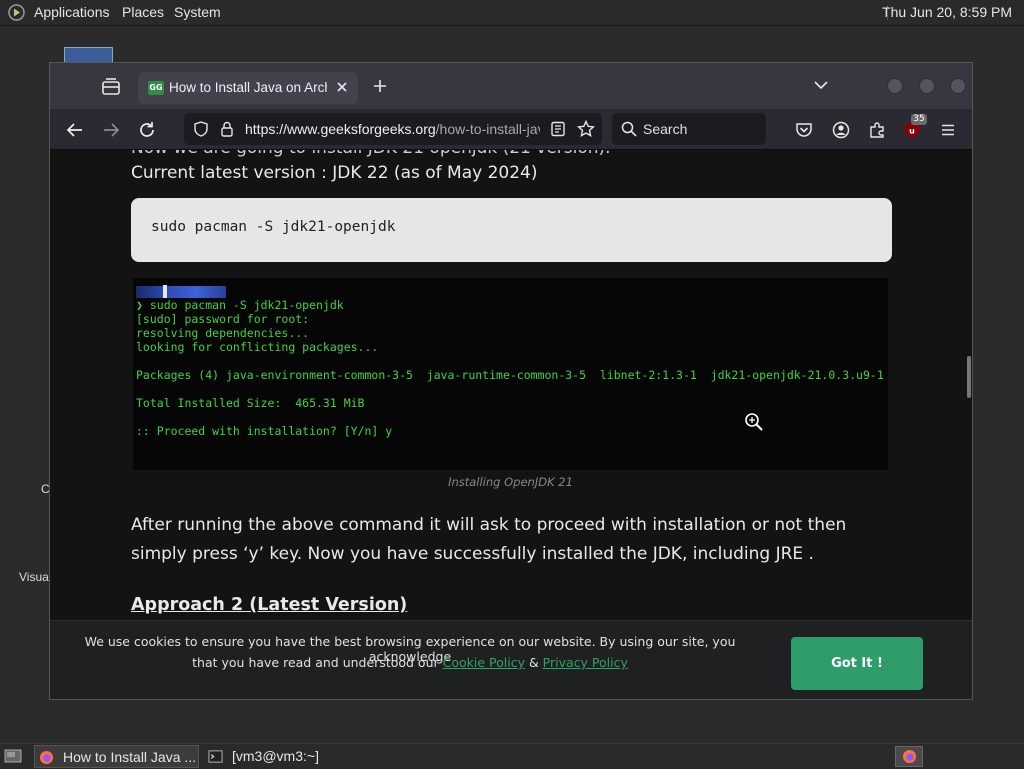  What do you see at coordinates (969, 377) in the screenshot?
I see `scrollbar-thumb` at bounding box center [969, 377].